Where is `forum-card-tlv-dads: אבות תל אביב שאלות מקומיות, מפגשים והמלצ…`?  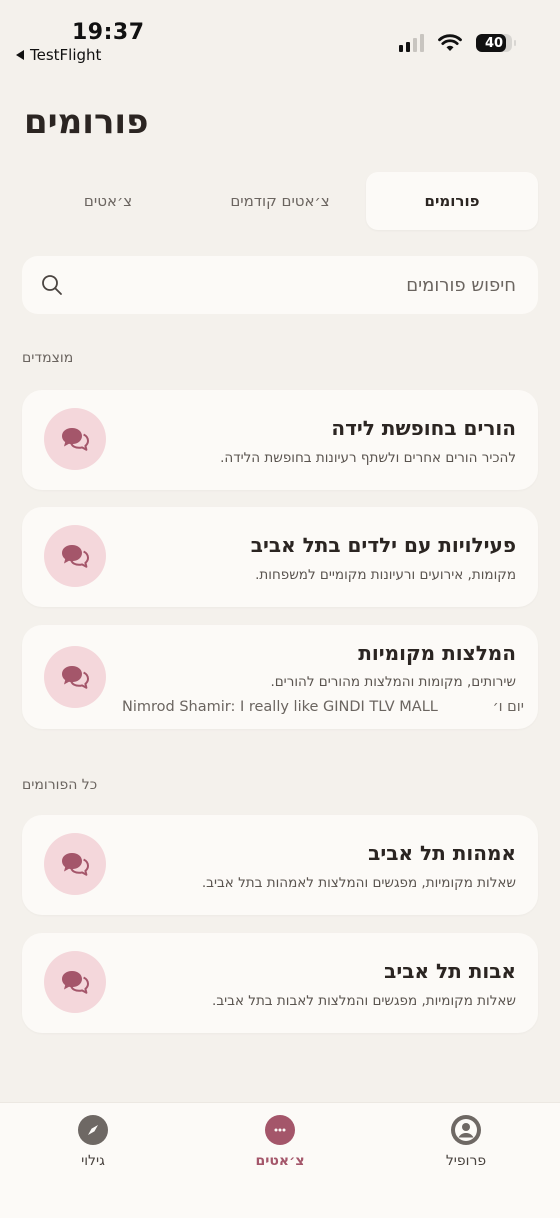
forum-card-tlv-dads: אבות תל אביב שאלות מקומיות, מפגשים והמלצ… is located at coordinates (280, 983).